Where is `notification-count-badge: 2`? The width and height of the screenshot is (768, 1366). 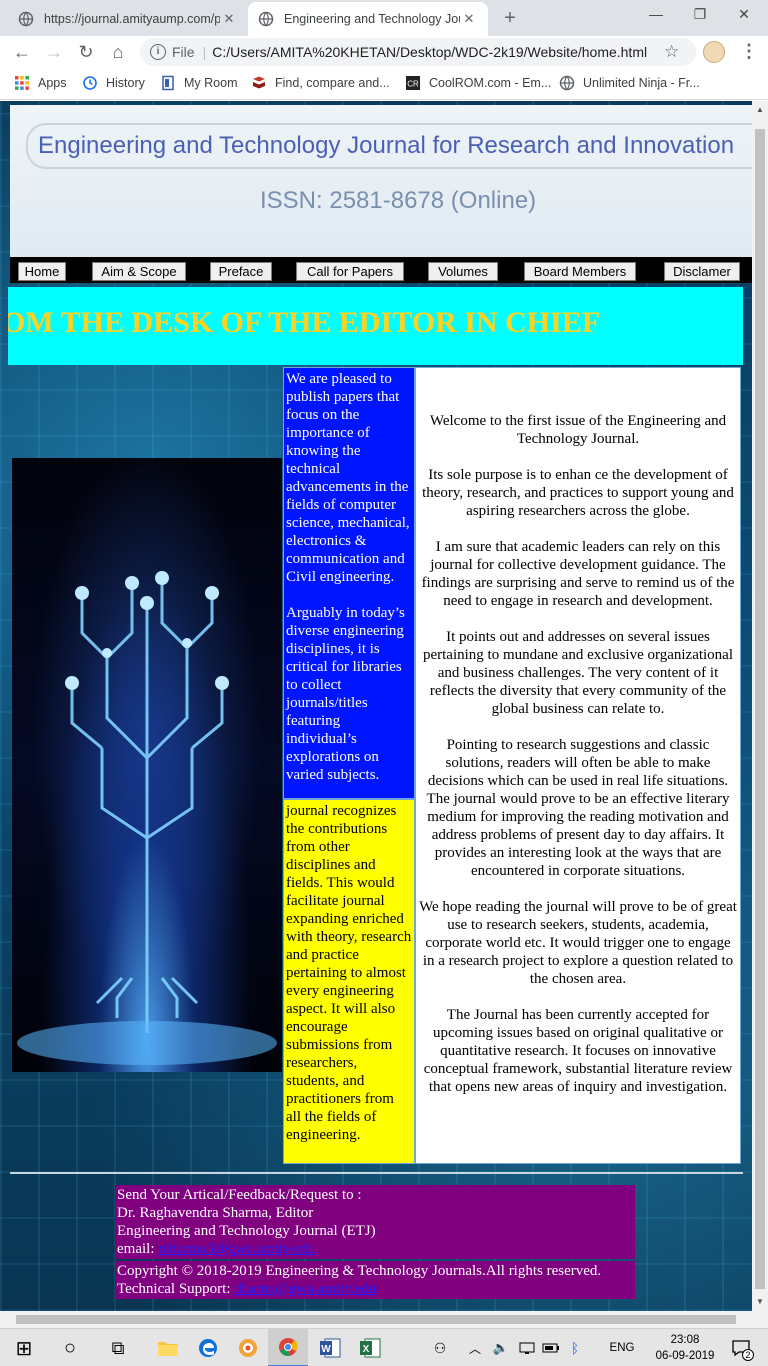 notification-count-badge: 2 is located at coordinates (748, 1355).